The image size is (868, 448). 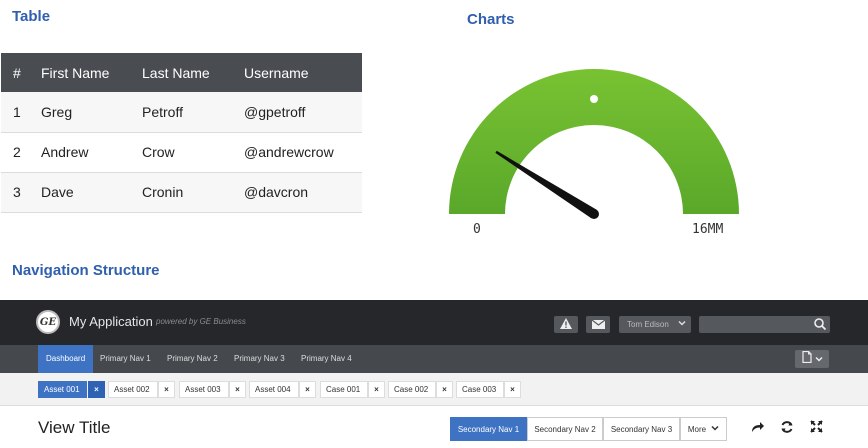 I want to click on user-dropdown: Tom Edison, so click(x=655, y=324).